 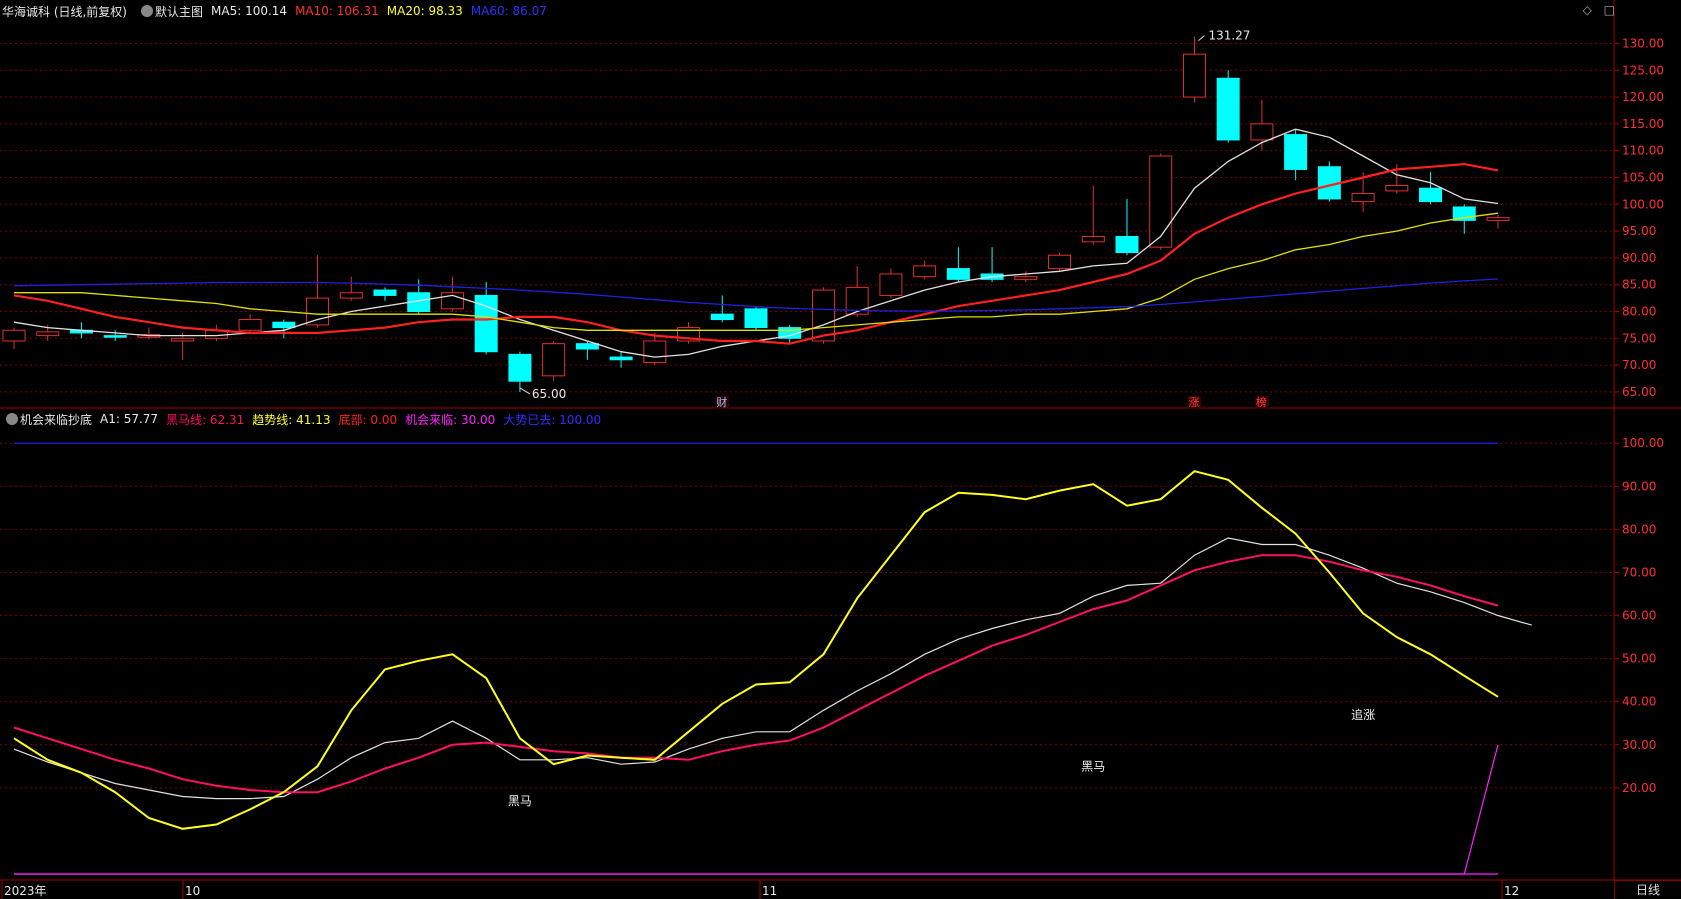 I want to click on price-tick-label: 125.00, so click(x=1643, y=70).